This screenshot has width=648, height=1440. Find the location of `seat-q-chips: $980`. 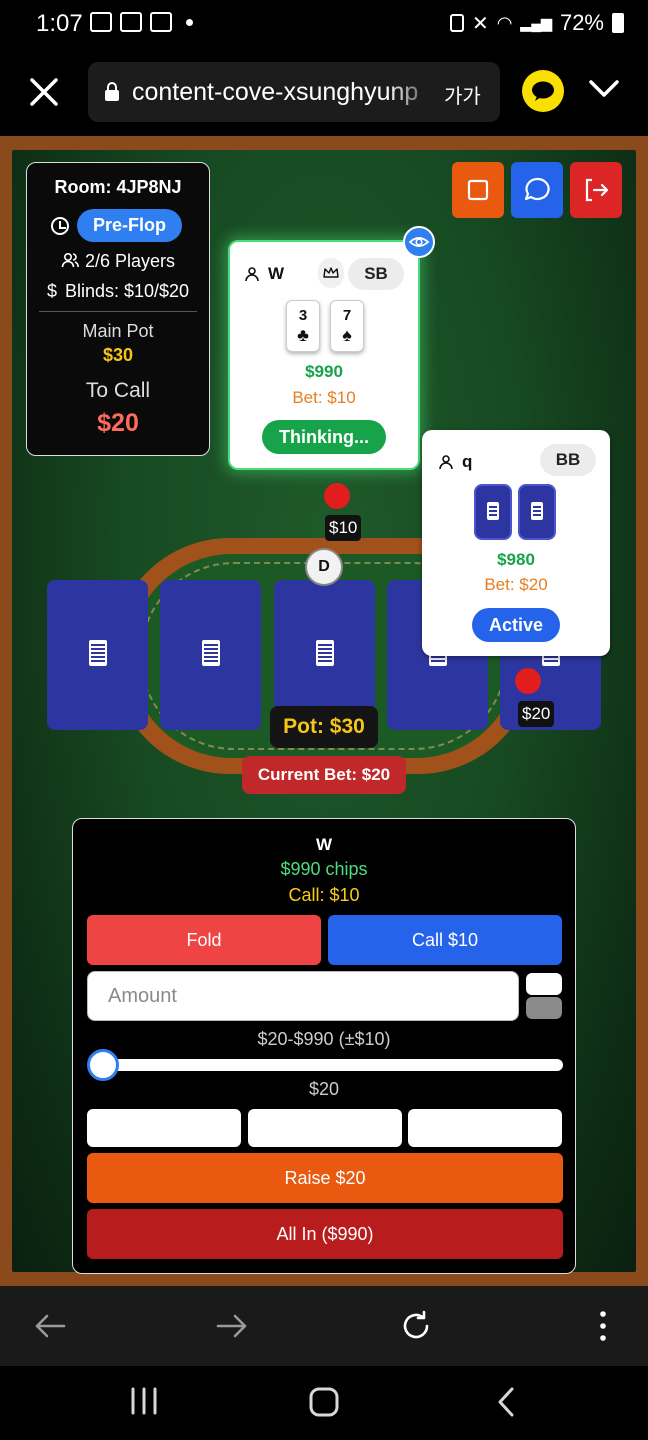

seat-q-chips: $980 is located at coordinates (516, 559).